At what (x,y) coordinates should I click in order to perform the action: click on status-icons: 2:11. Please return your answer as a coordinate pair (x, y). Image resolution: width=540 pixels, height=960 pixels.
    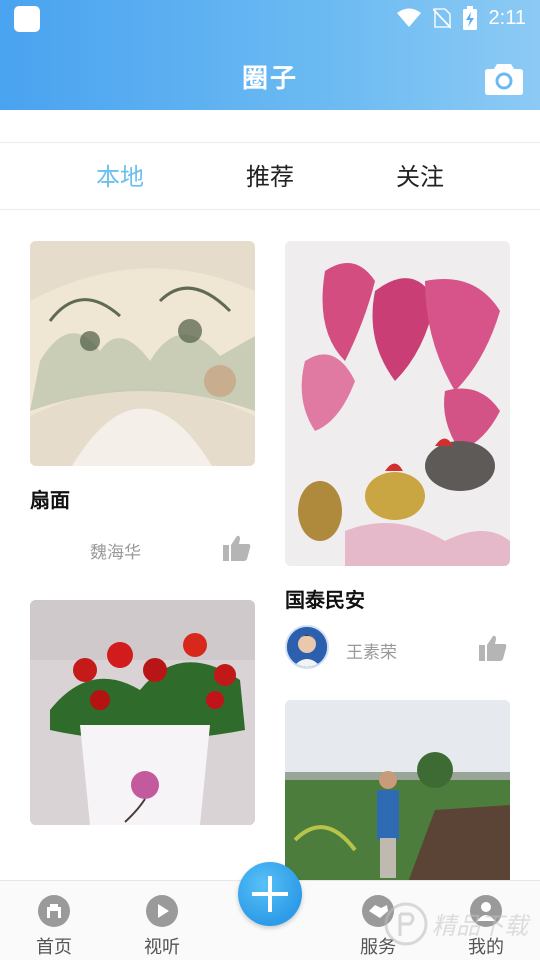
    Looking at the image, I should click on (461, 18).